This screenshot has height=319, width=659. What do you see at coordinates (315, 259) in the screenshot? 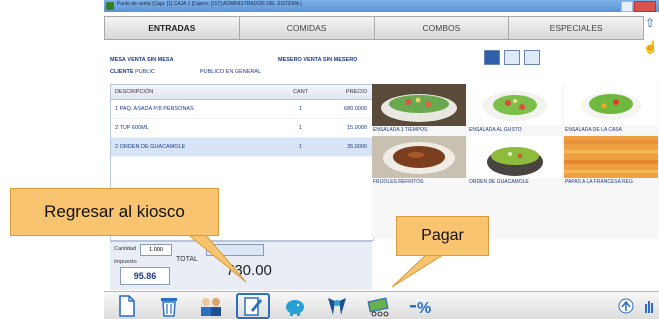
I see `callout-pointers` at bounding box center [315, 259].